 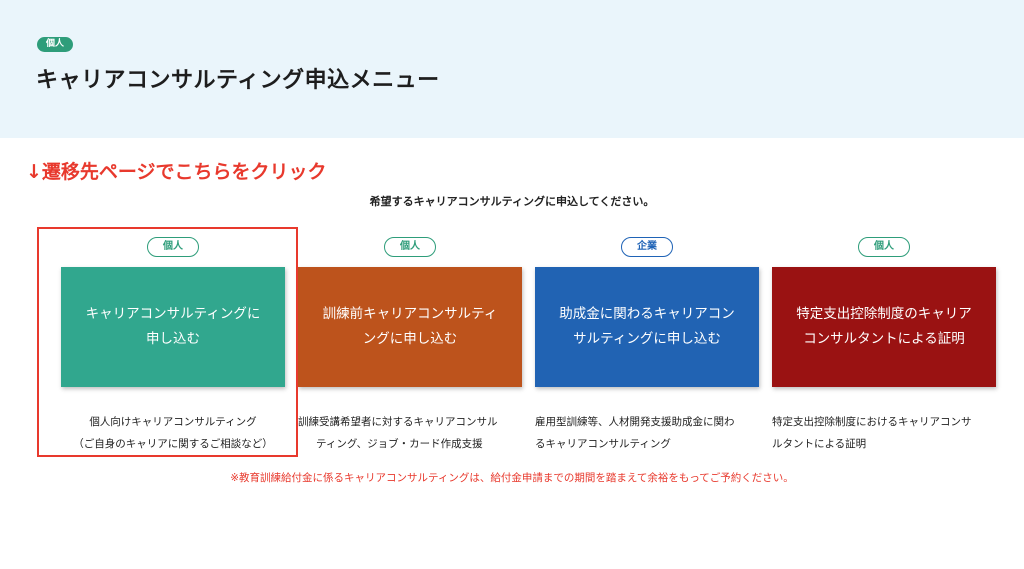 I want to click on card-description: 個人向けキャリアコンサルティング （ご自身のキャリアに関するご相談など）, so click(x=173, y=433).